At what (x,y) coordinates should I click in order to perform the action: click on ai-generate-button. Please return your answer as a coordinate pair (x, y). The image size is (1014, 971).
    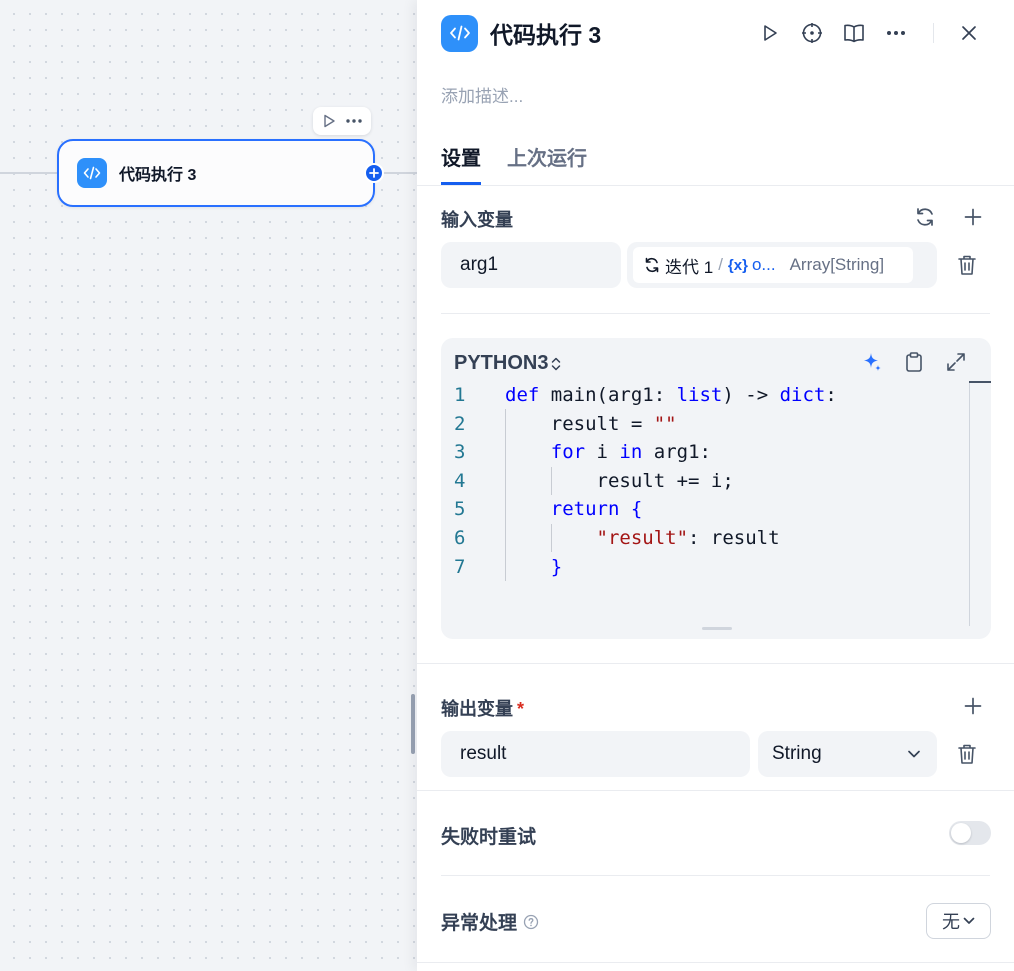
    Looking at the image, I should click on (872, 362).